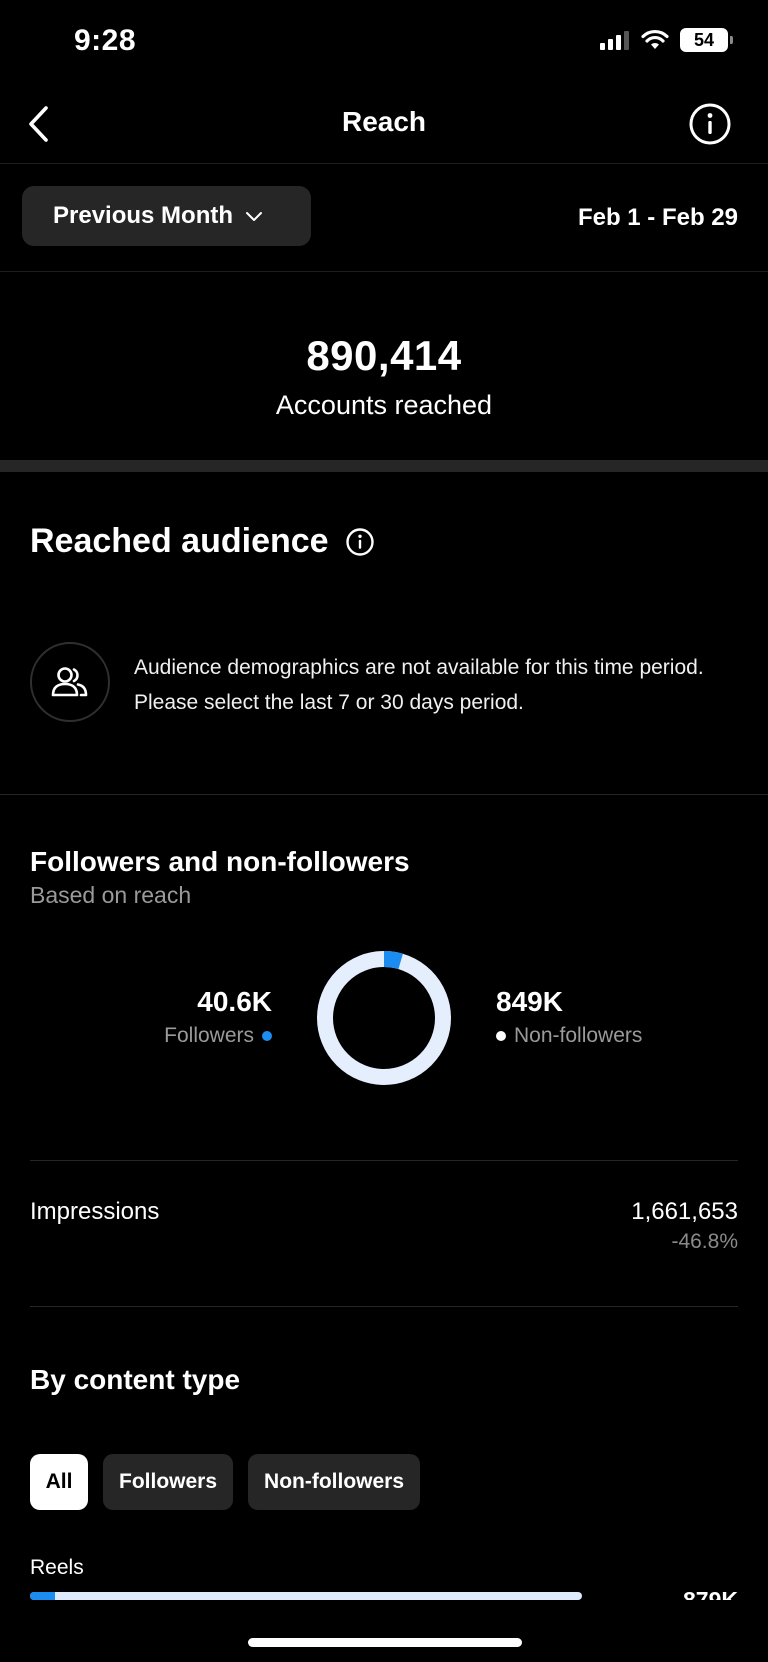  I want to click on chip-followers: Followers, so click(168, 1482).